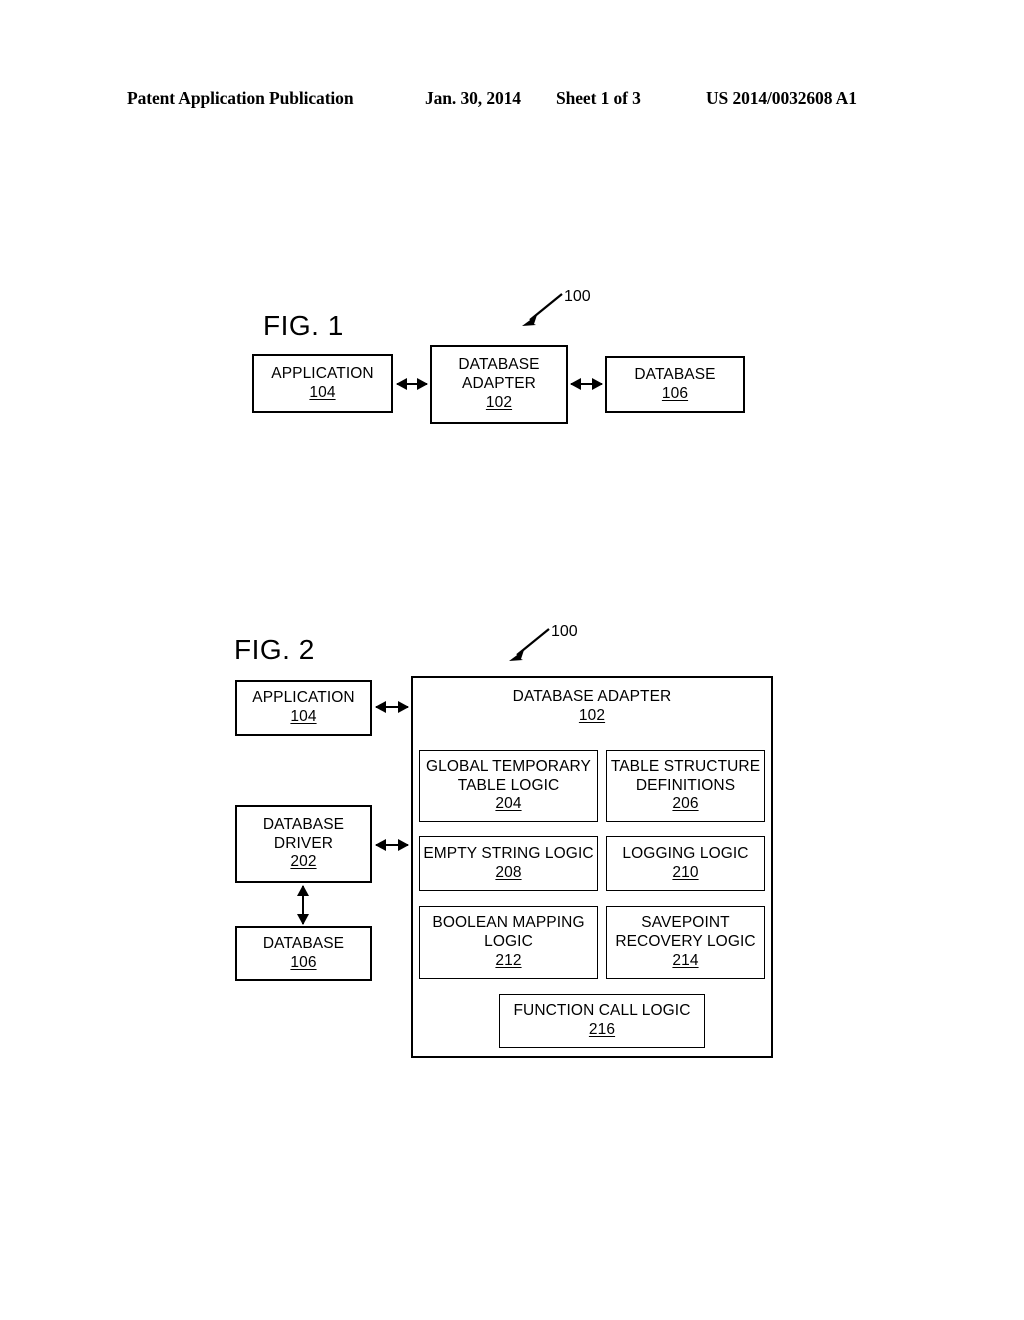  What do you see at coordinates (303, 862) in the screenshot?
I see `fig2-driver-ref: 202` at bounding box center [303, 862].